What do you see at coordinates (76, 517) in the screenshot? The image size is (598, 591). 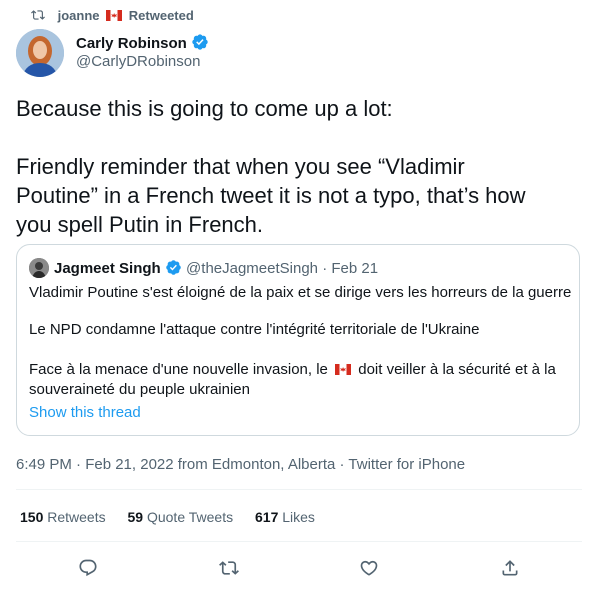 I see `retweets-label: Retweets` at bounding box center [76, 517].